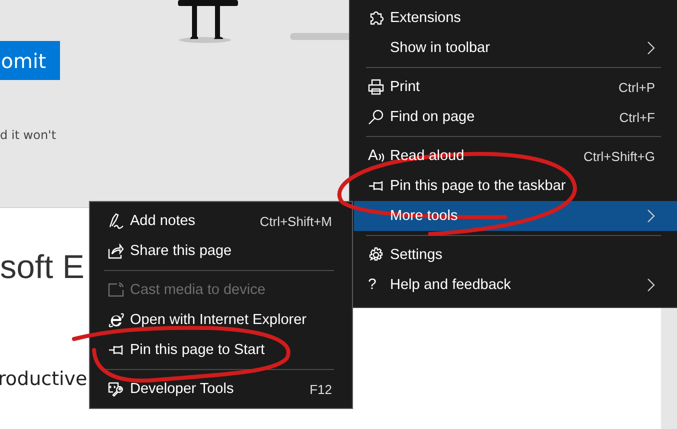 This screenshot has height=429, width=677. Describe the element at coordinates (116, 389) in the screenshot. I see `wrench-icon` at that location.